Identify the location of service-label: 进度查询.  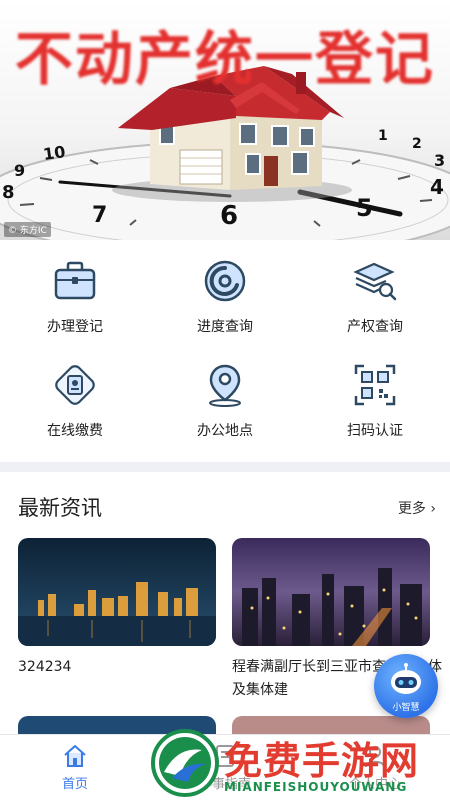
(225, 327).